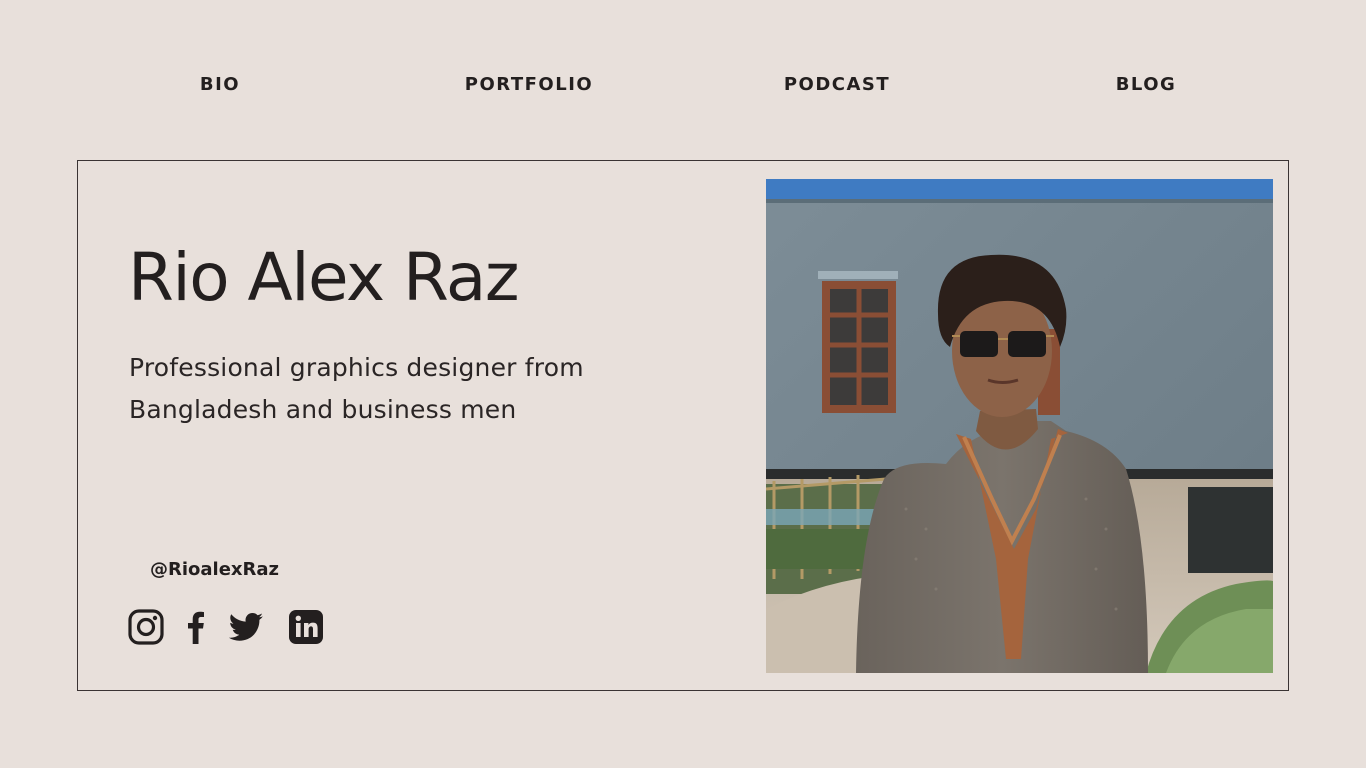 The image size is (1366, 768). What do you see at coordinates (1146, 84) in the screenshot?
I see `nav-link-blog: BLOG` at bounding box center [1146, 84].